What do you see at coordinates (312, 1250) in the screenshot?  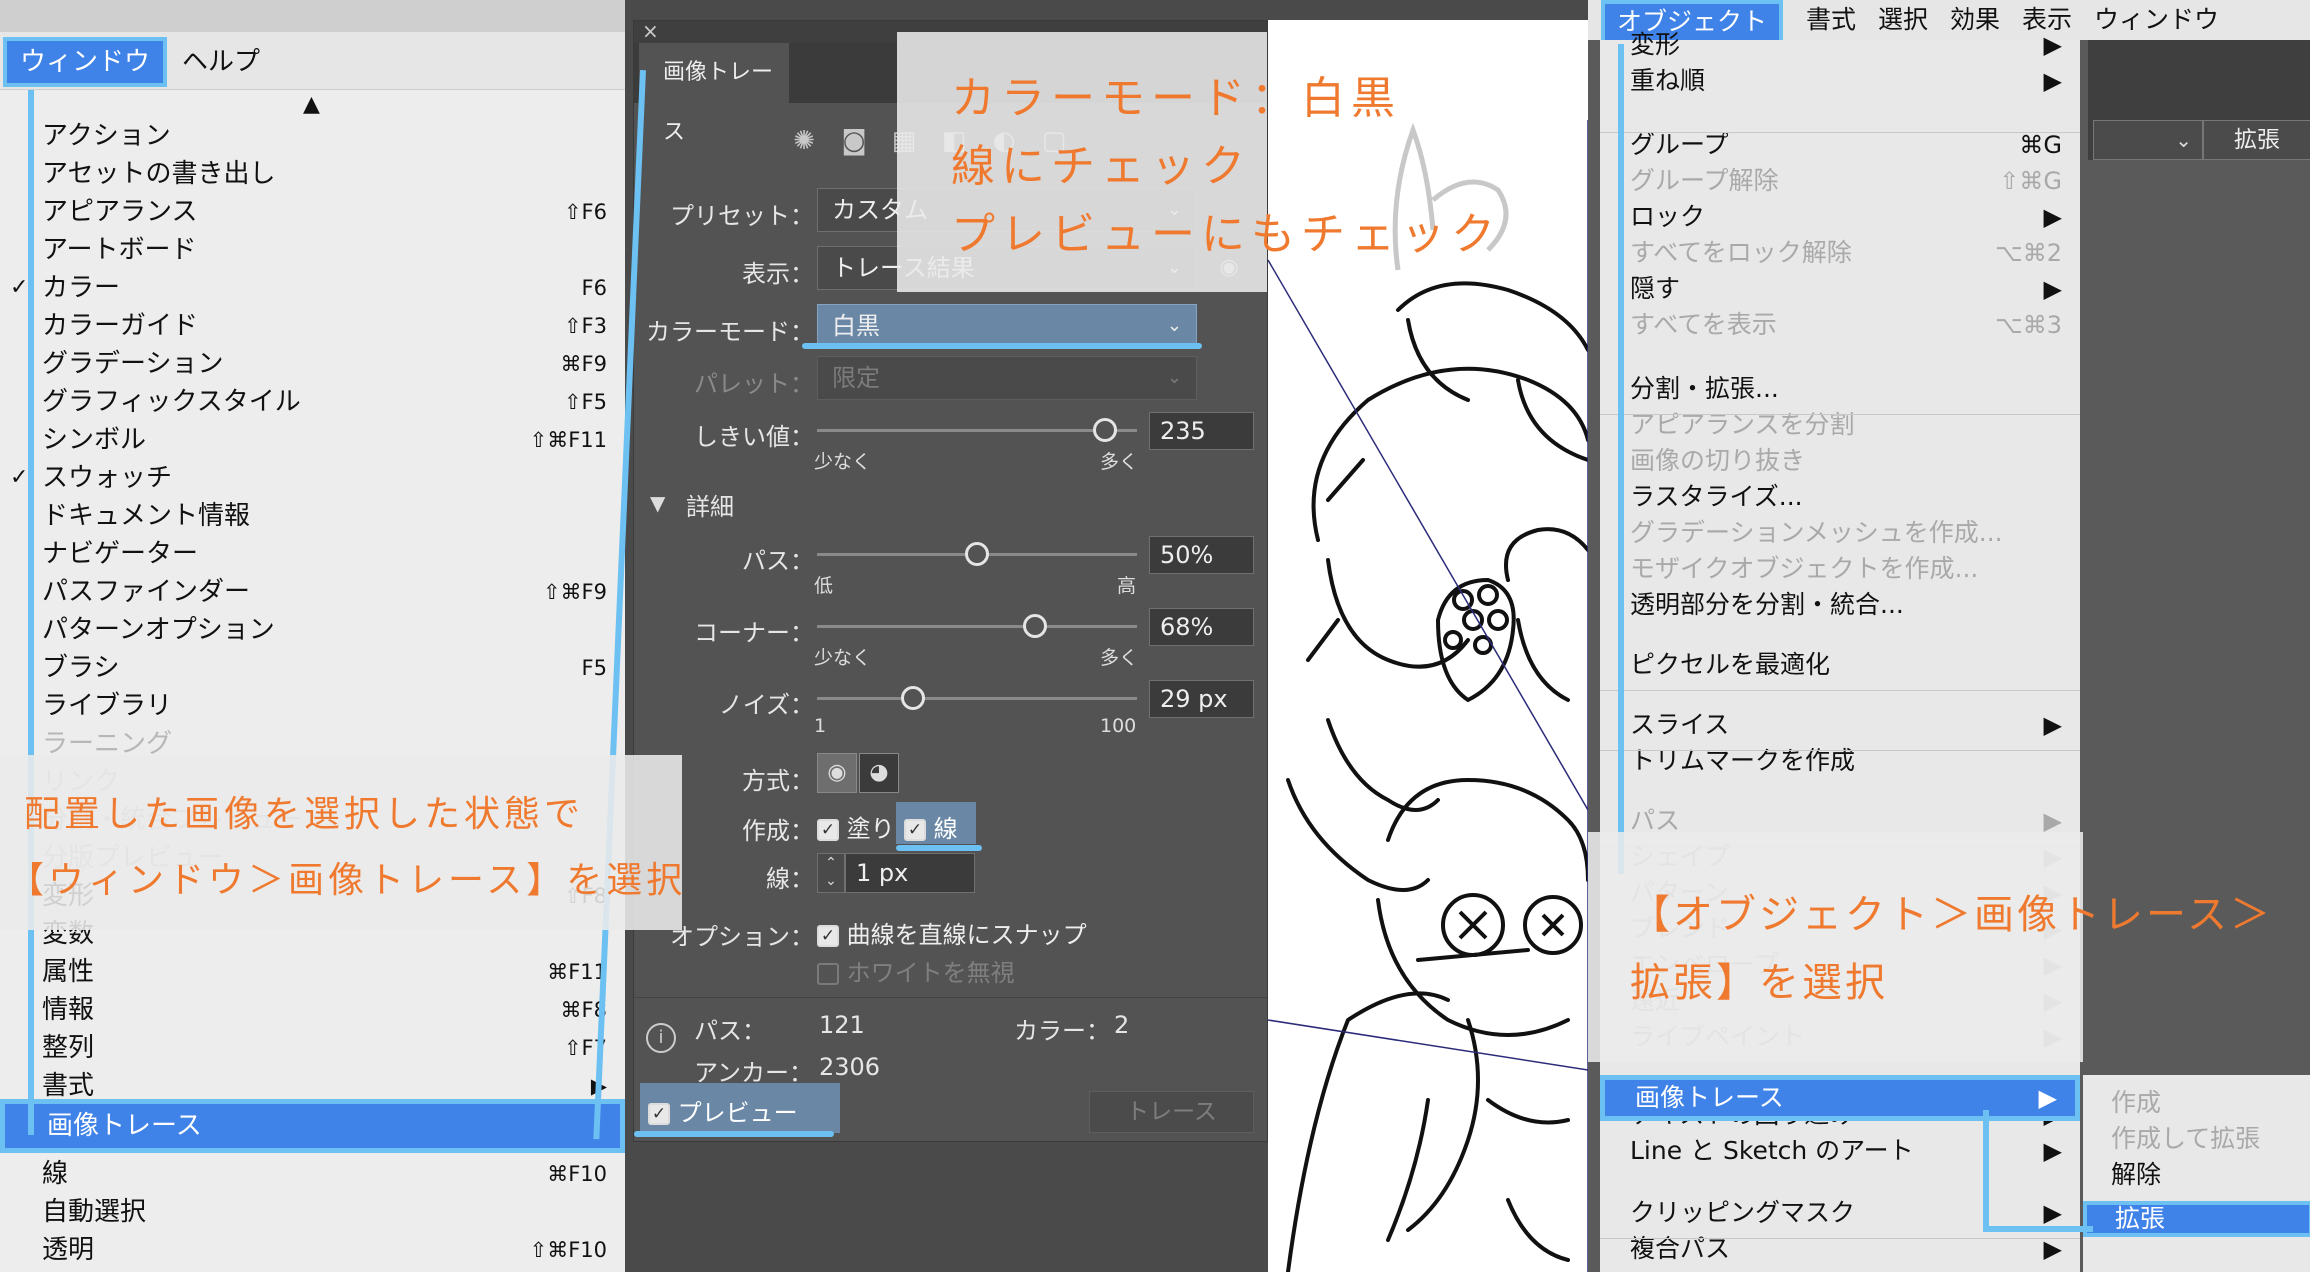 I see `menu-item: 透明 ⇧⌘F10` at bounding box center [312, 1250].